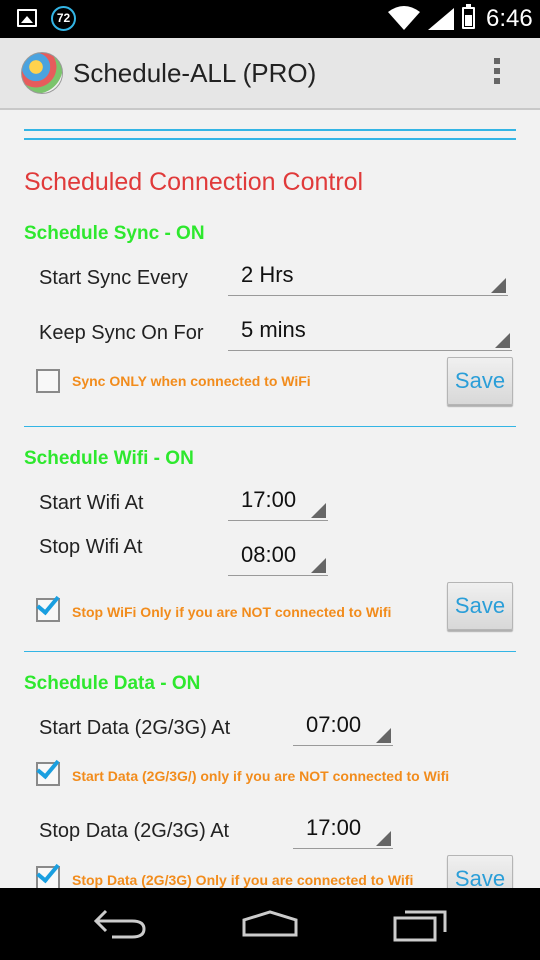  What do you see at coordinates (269, 554) in the screenshot?
I see `stop-wifi-value: 08:00` at bounding box center [269, 554].